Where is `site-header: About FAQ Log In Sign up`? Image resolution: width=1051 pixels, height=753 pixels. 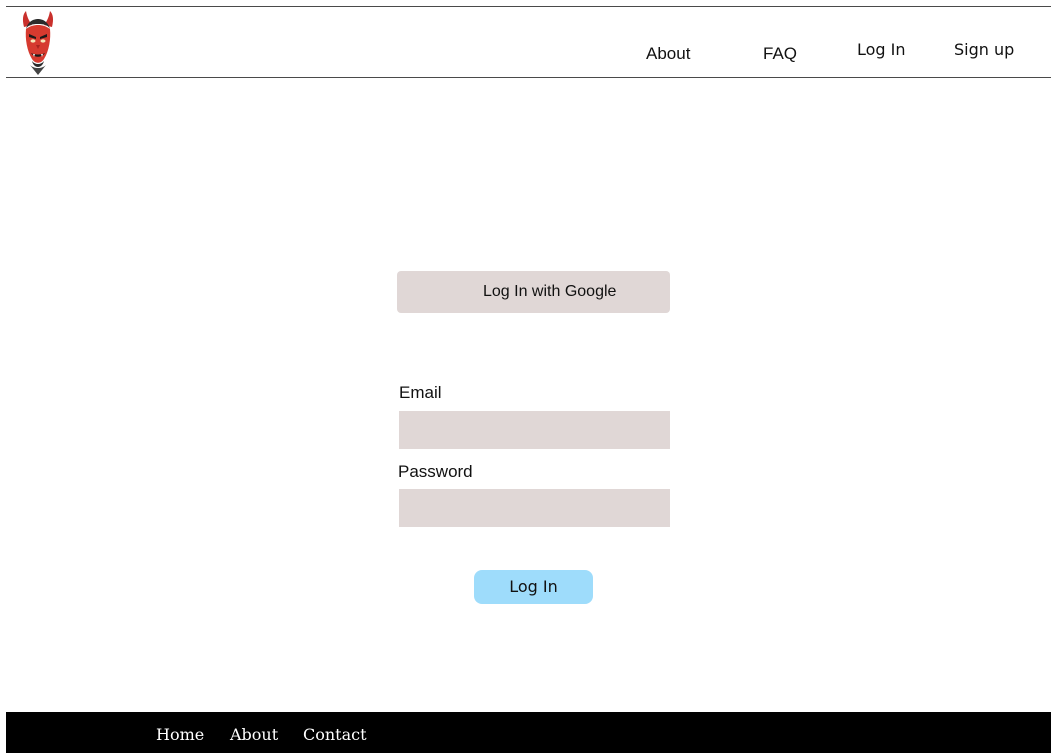 site-header: About FAQ Log In Sign up is located at coordinates (528, 42).